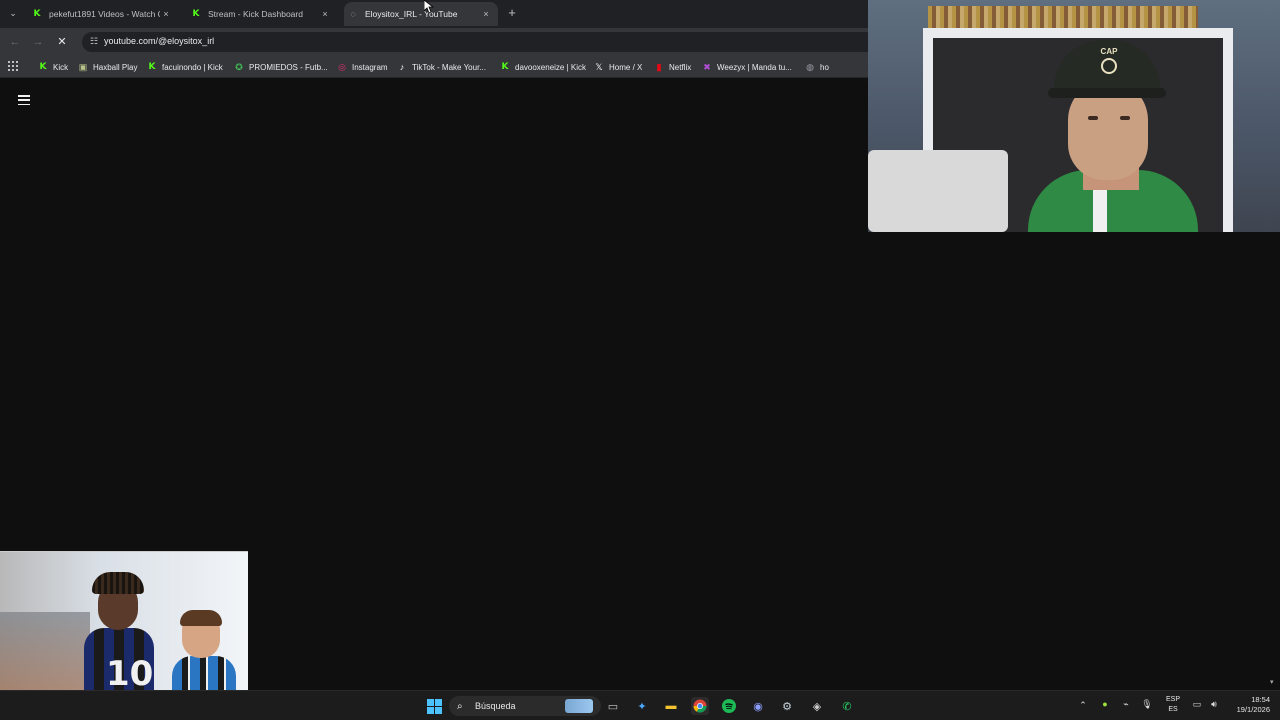 This screenshot has height=720, width=1280. What do you see at coordinates (787, 706) in the screenshot?
I see `steam-icon: ⚙` at bounding box center [787, 706].